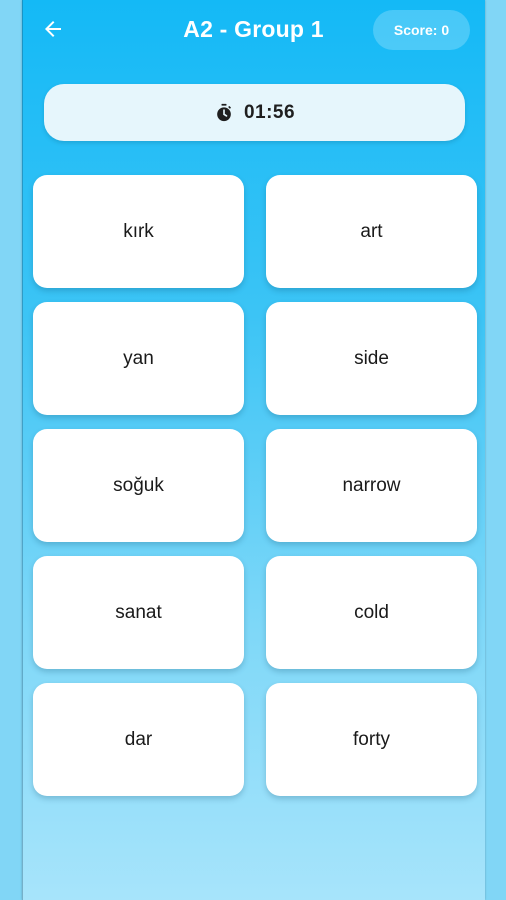  What do you see at coordinates (224, 113) in the screenshot?
I see `stopwatch-icon` at bounding box center [224, 113].